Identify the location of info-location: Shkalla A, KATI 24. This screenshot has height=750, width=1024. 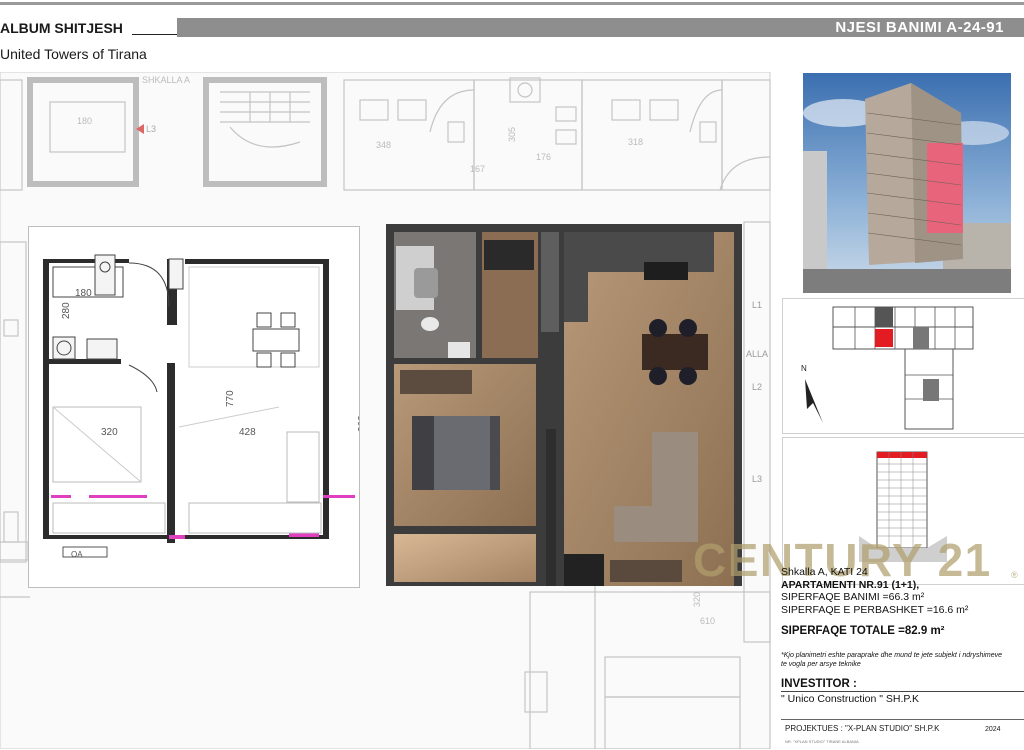
(824, 572).